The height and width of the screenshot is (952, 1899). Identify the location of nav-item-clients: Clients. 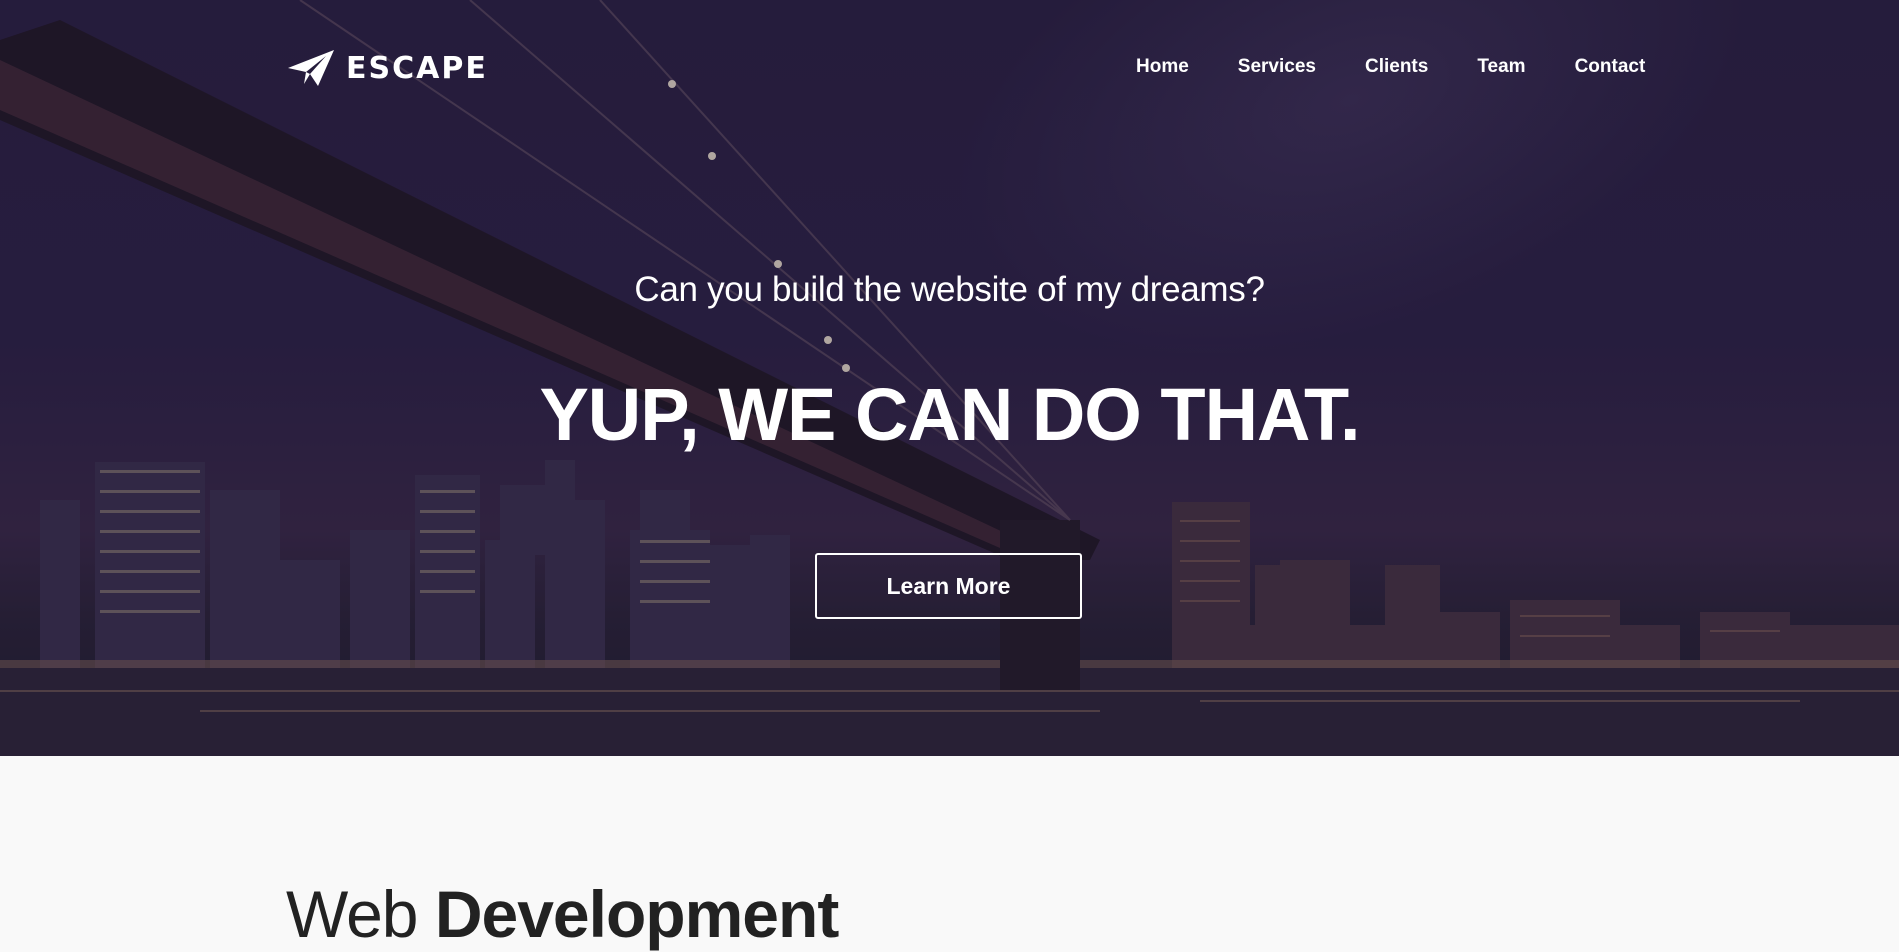
(1396, 67).